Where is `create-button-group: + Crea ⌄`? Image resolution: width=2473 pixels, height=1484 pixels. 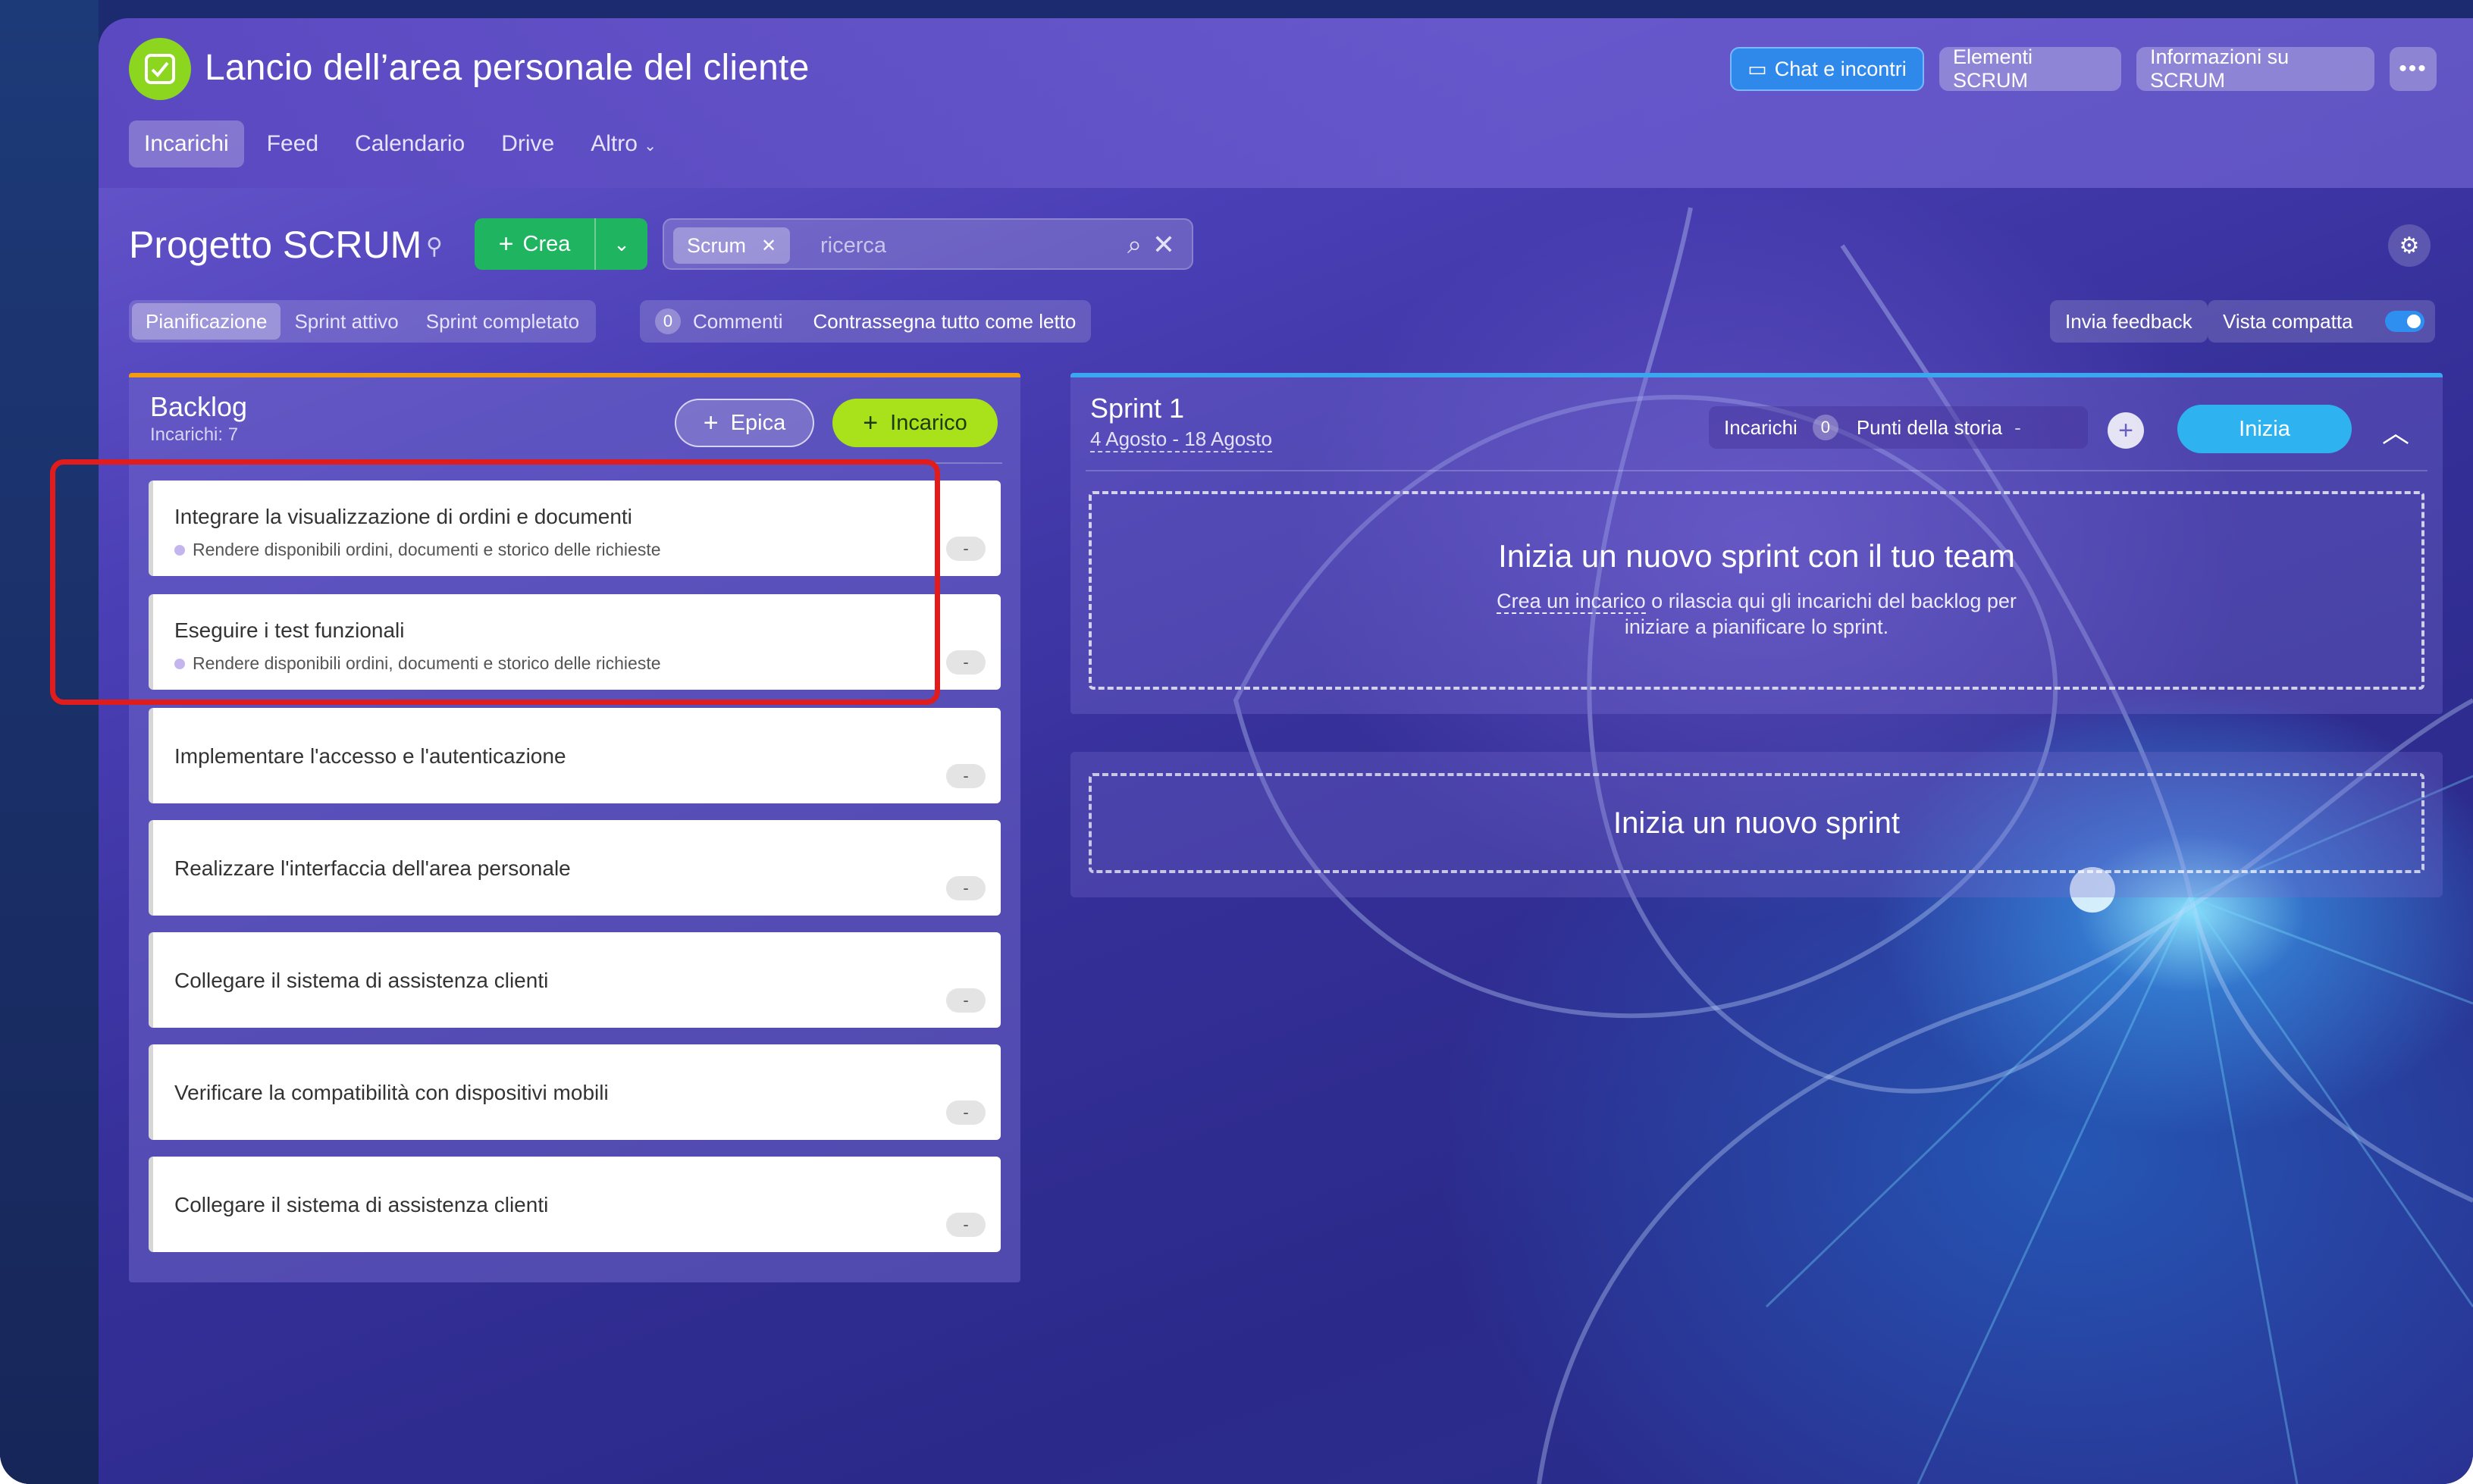 create-button-group: + Crea ⌄ is located at coordinates (561, 244).